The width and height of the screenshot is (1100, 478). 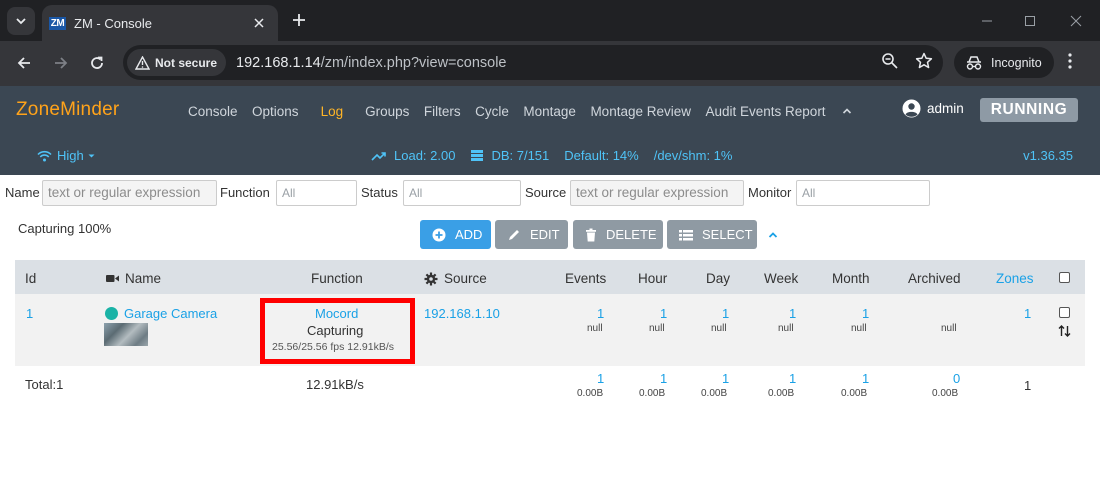 I want to click on edit-monitor-button: EDIT, so click(x=531, y=234).